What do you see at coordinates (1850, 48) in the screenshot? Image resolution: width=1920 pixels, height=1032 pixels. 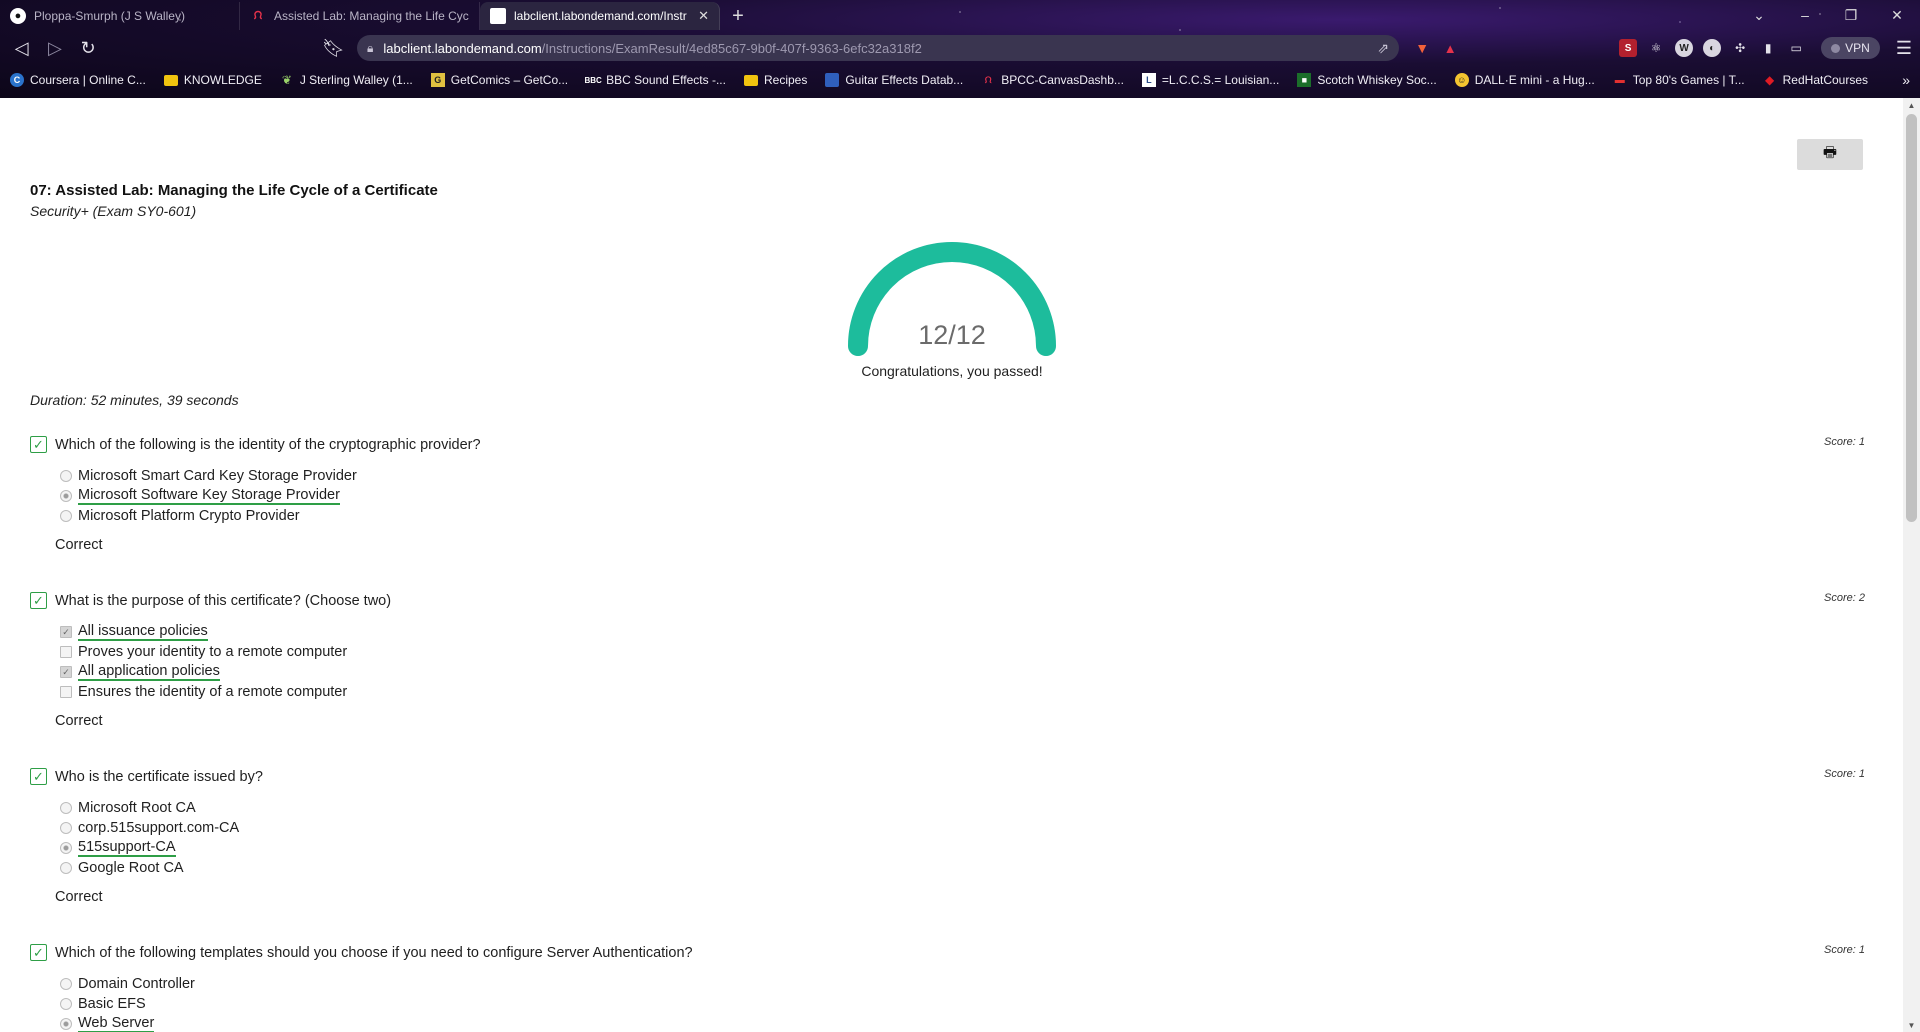 I see `vpn-button: VPN` at bounding box center [1850, 48].